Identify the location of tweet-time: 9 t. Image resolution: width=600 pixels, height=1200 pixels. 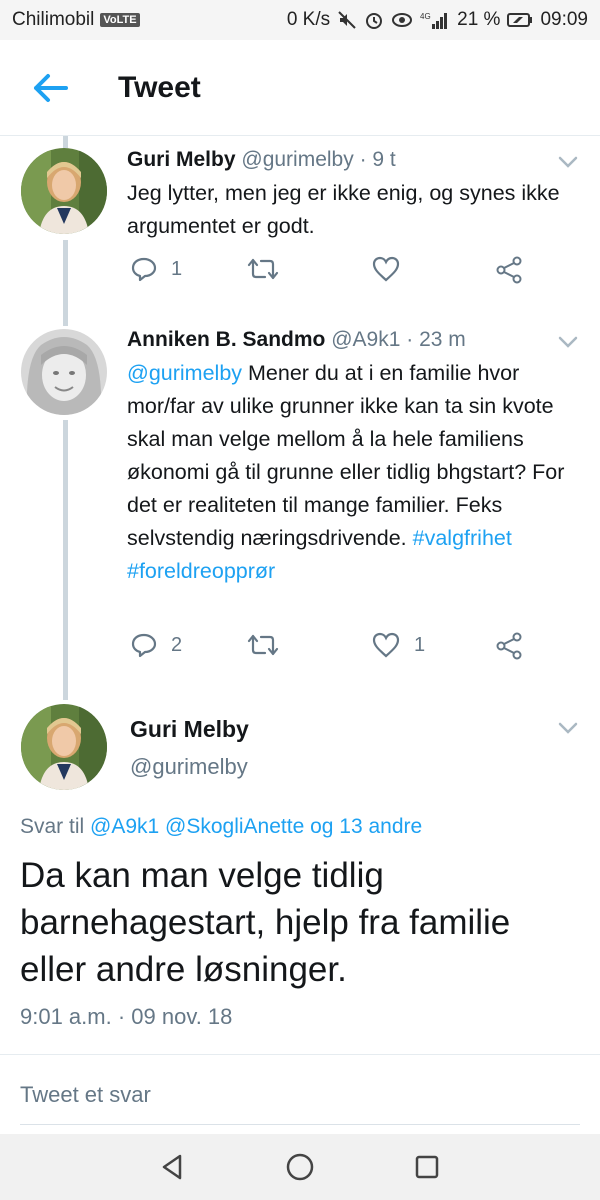
(384, 159).